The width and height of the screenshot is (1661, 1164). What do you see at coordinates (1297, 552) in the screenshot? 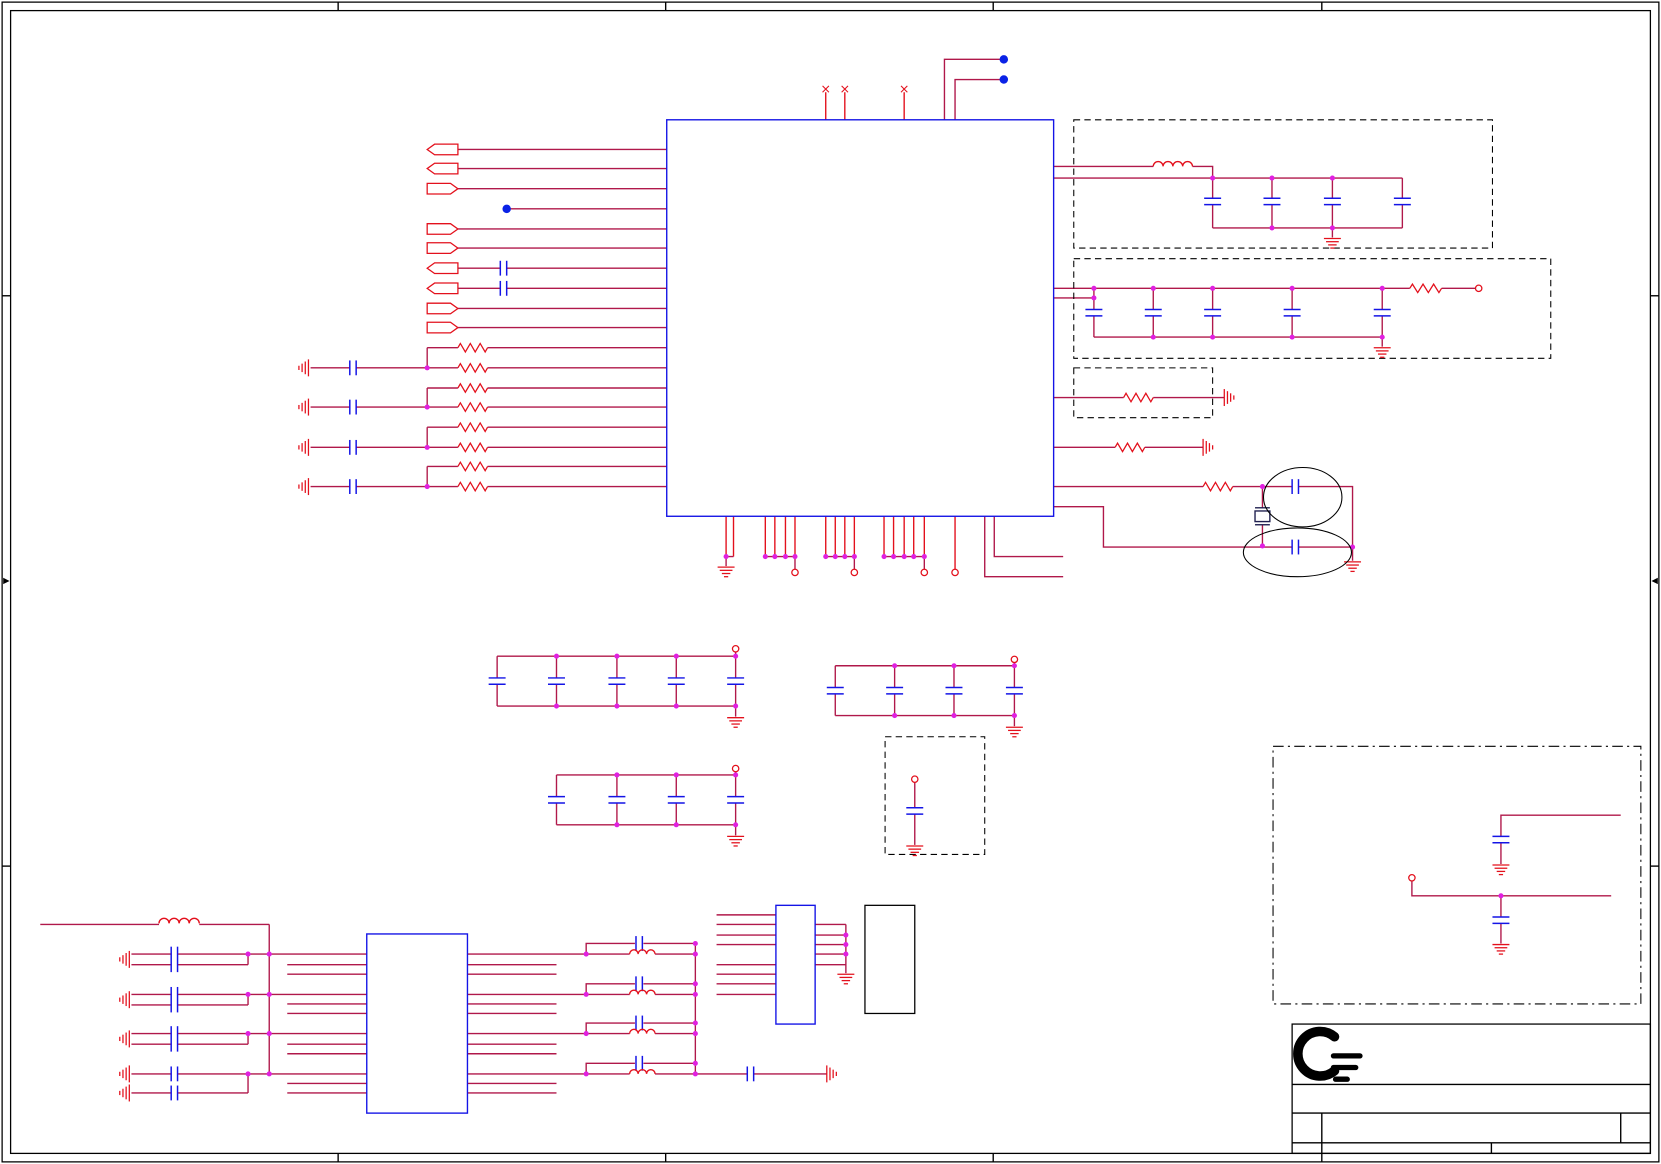
I see `highlight-ellipse` at bounding box center [1297, 552].